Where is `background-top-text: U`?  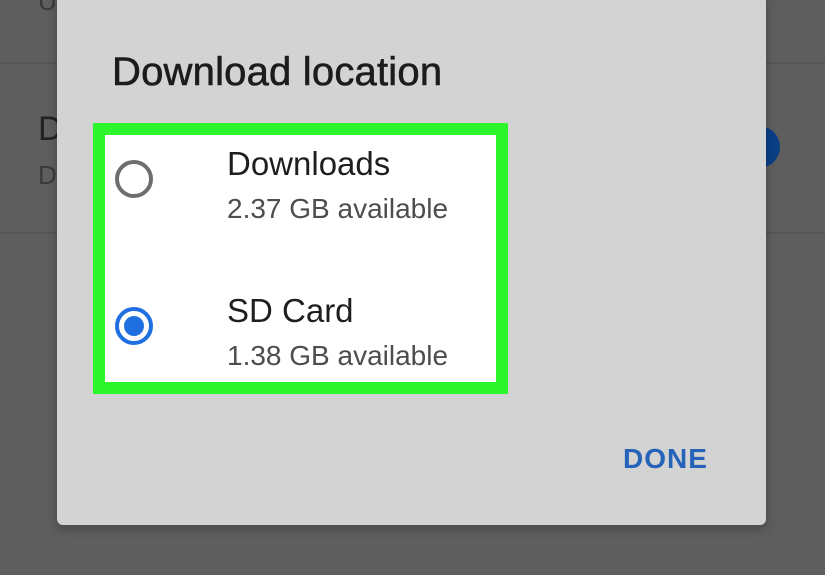 background-top-text: U is located at coordinates (47, 8).